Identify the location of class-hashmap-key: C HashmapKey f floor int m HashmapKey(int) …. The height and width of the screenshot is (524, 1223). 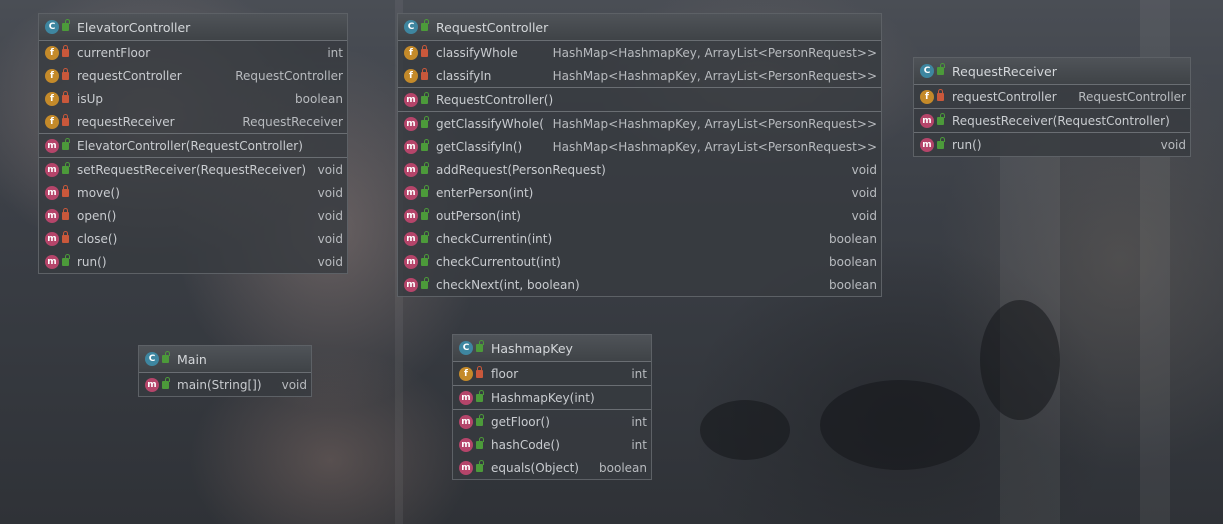
(552, 407).